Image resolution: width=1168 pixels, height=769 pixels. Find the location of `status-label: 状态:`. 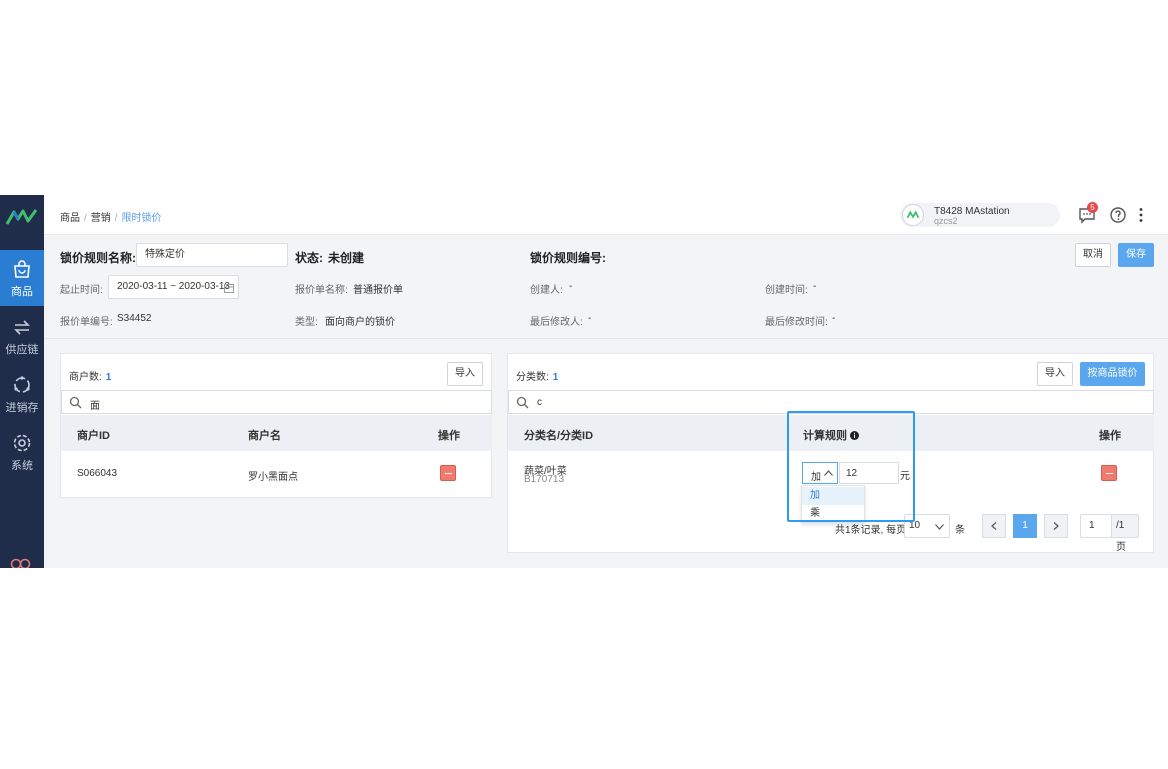

status-label: 状态: is located at coordinates (309, 258).